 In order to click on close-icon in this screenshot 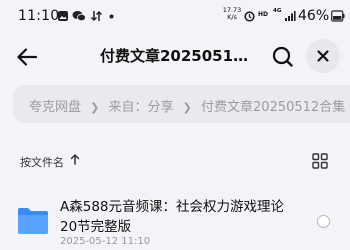, I will do `click(323, 56)`.